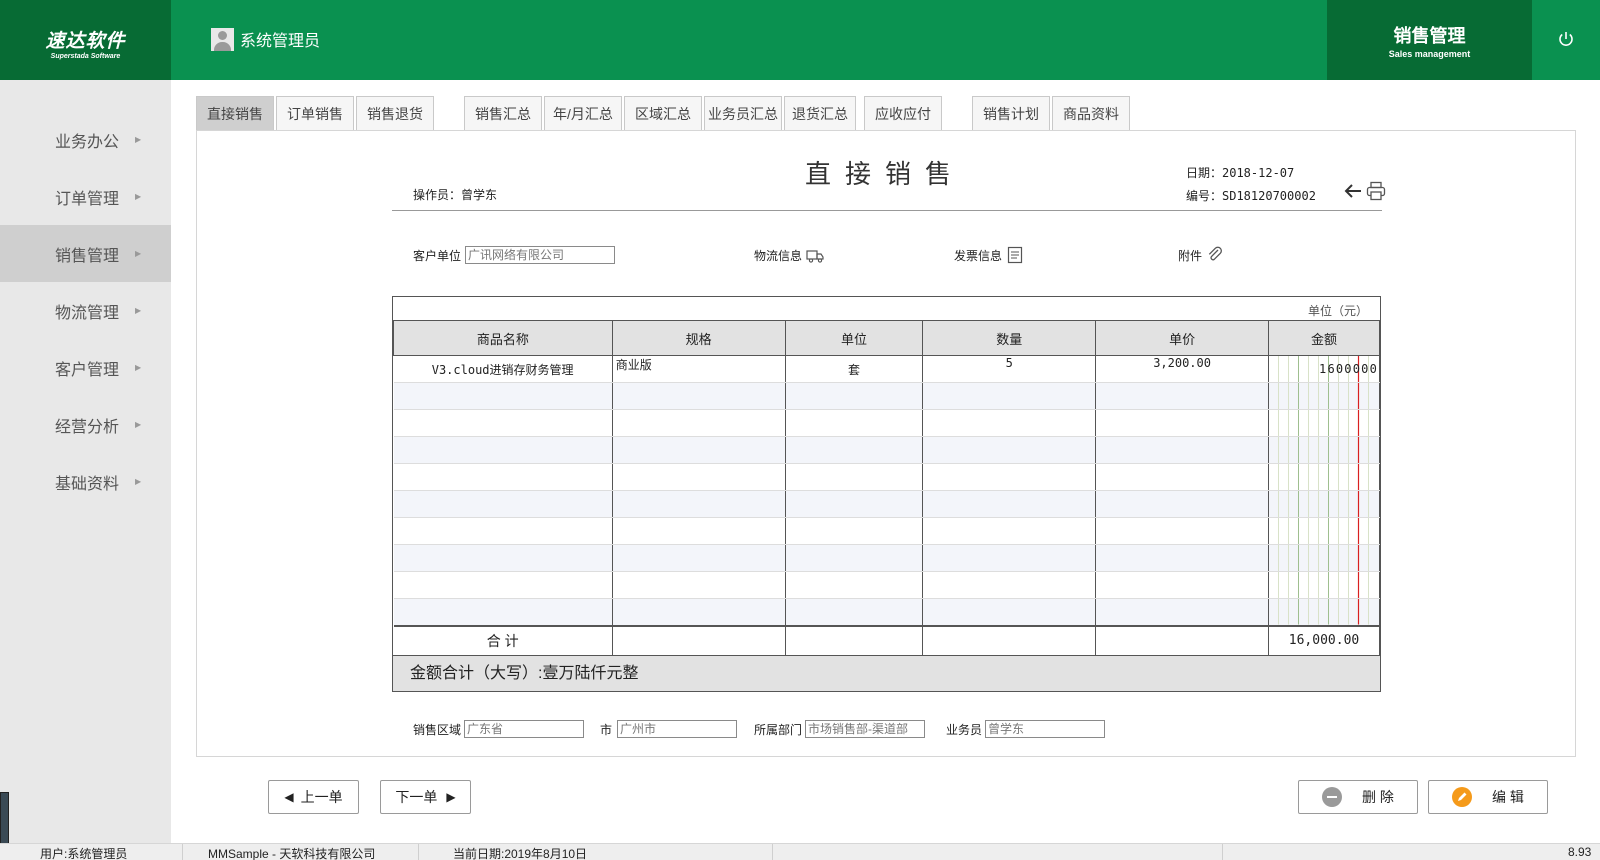  I want to click on tab-sales-plan: 销售计划, so click(1011, 113).